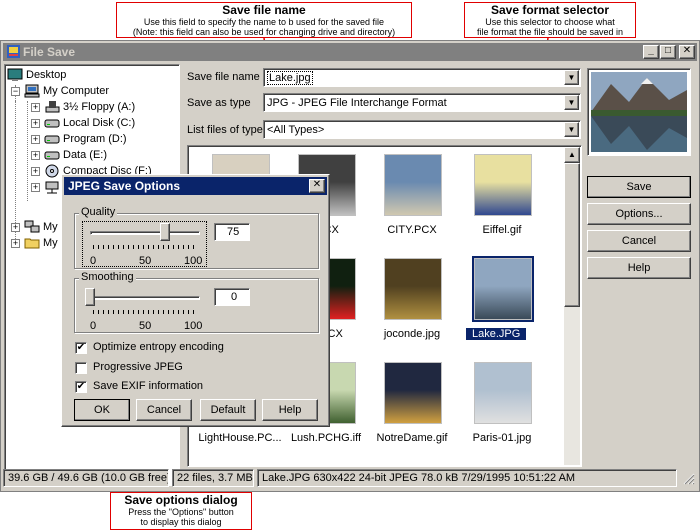  What do you see at coordinates (86, 478) in the screenshot?
I see `status-disk: 39.6 GB / 49.6 GB (10.0 GB free)` at bounding box center [86, 478].